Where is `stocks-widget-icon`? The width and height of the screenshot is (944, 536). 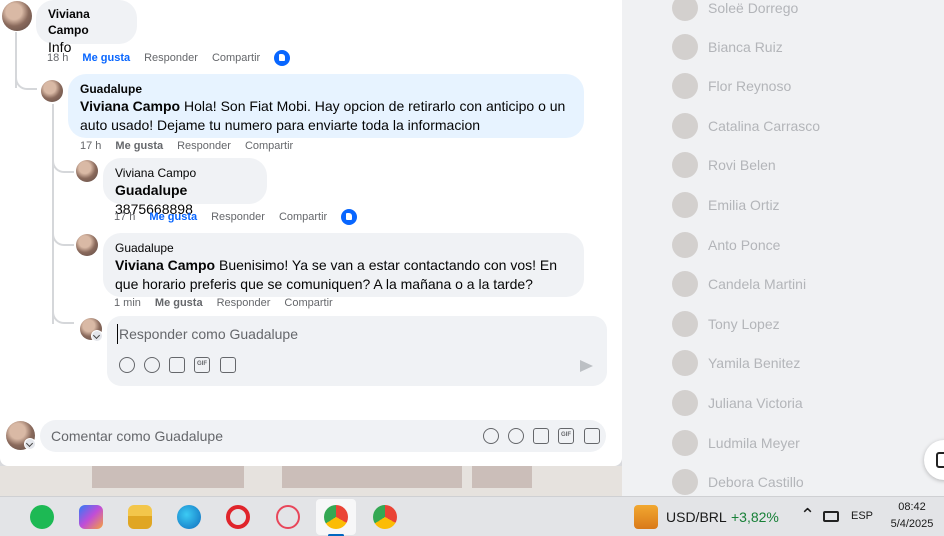 stocks-widget-icon is located at coordinates (646, 517).